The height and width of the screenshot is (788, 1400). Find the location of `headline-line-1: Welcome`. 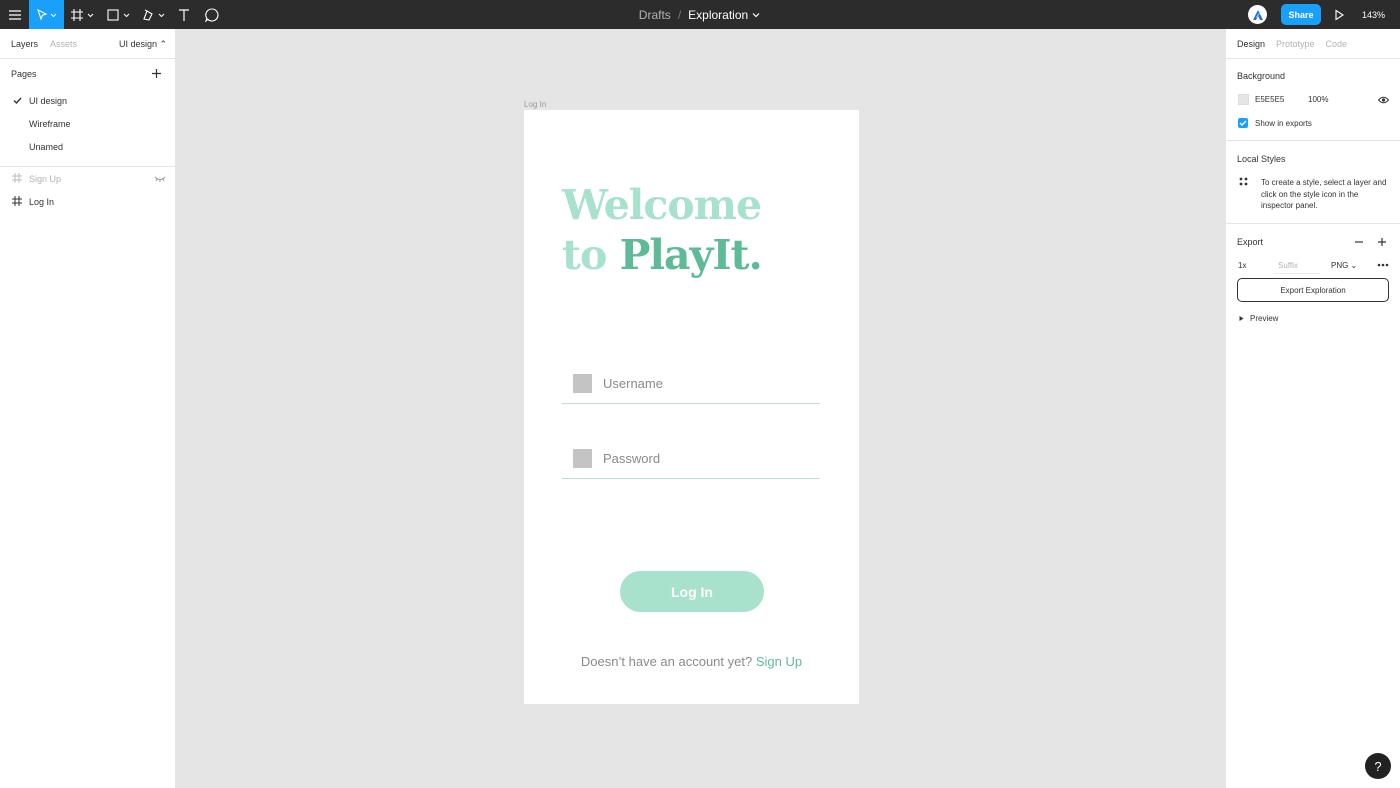

headline-line-1: Welcome is located at coordinates (662, 205).